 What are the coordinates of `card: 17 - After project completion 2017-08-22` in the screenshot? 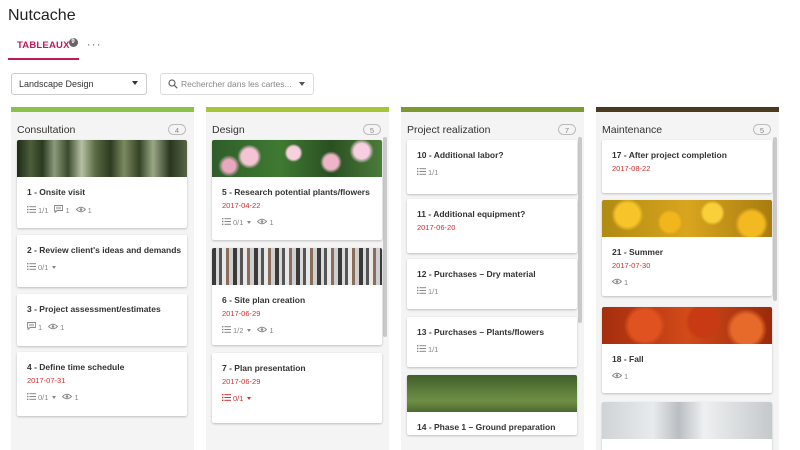 It's located at (687, 166).